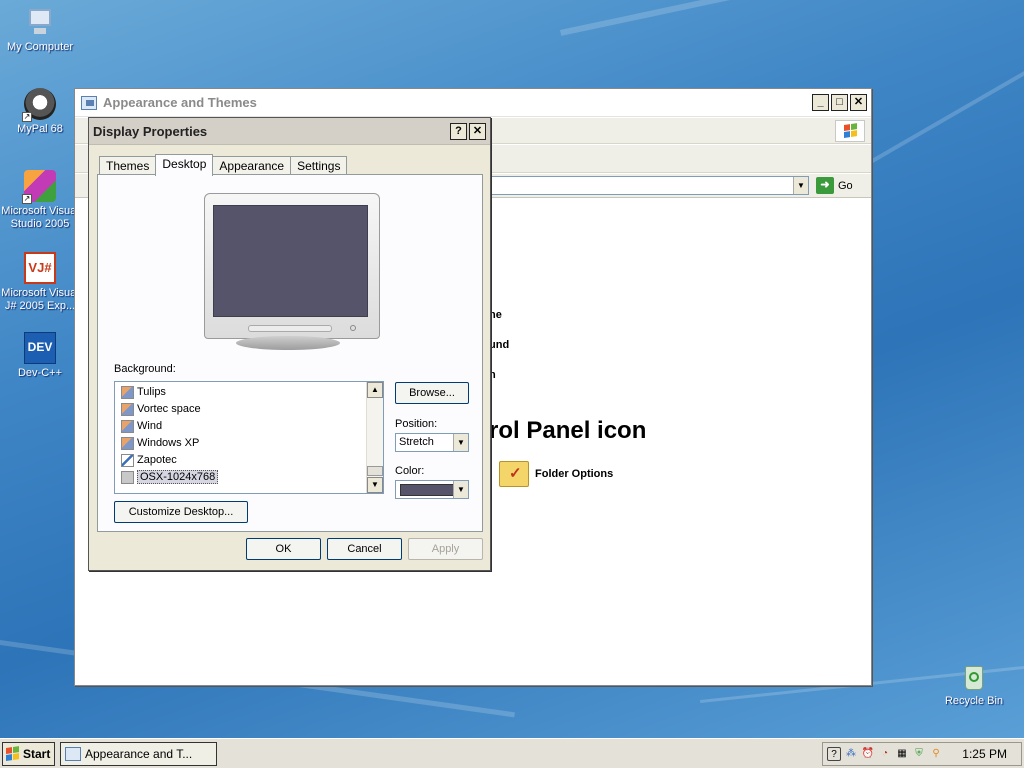  I want to click on background-label: Background:, so click(145, 369).